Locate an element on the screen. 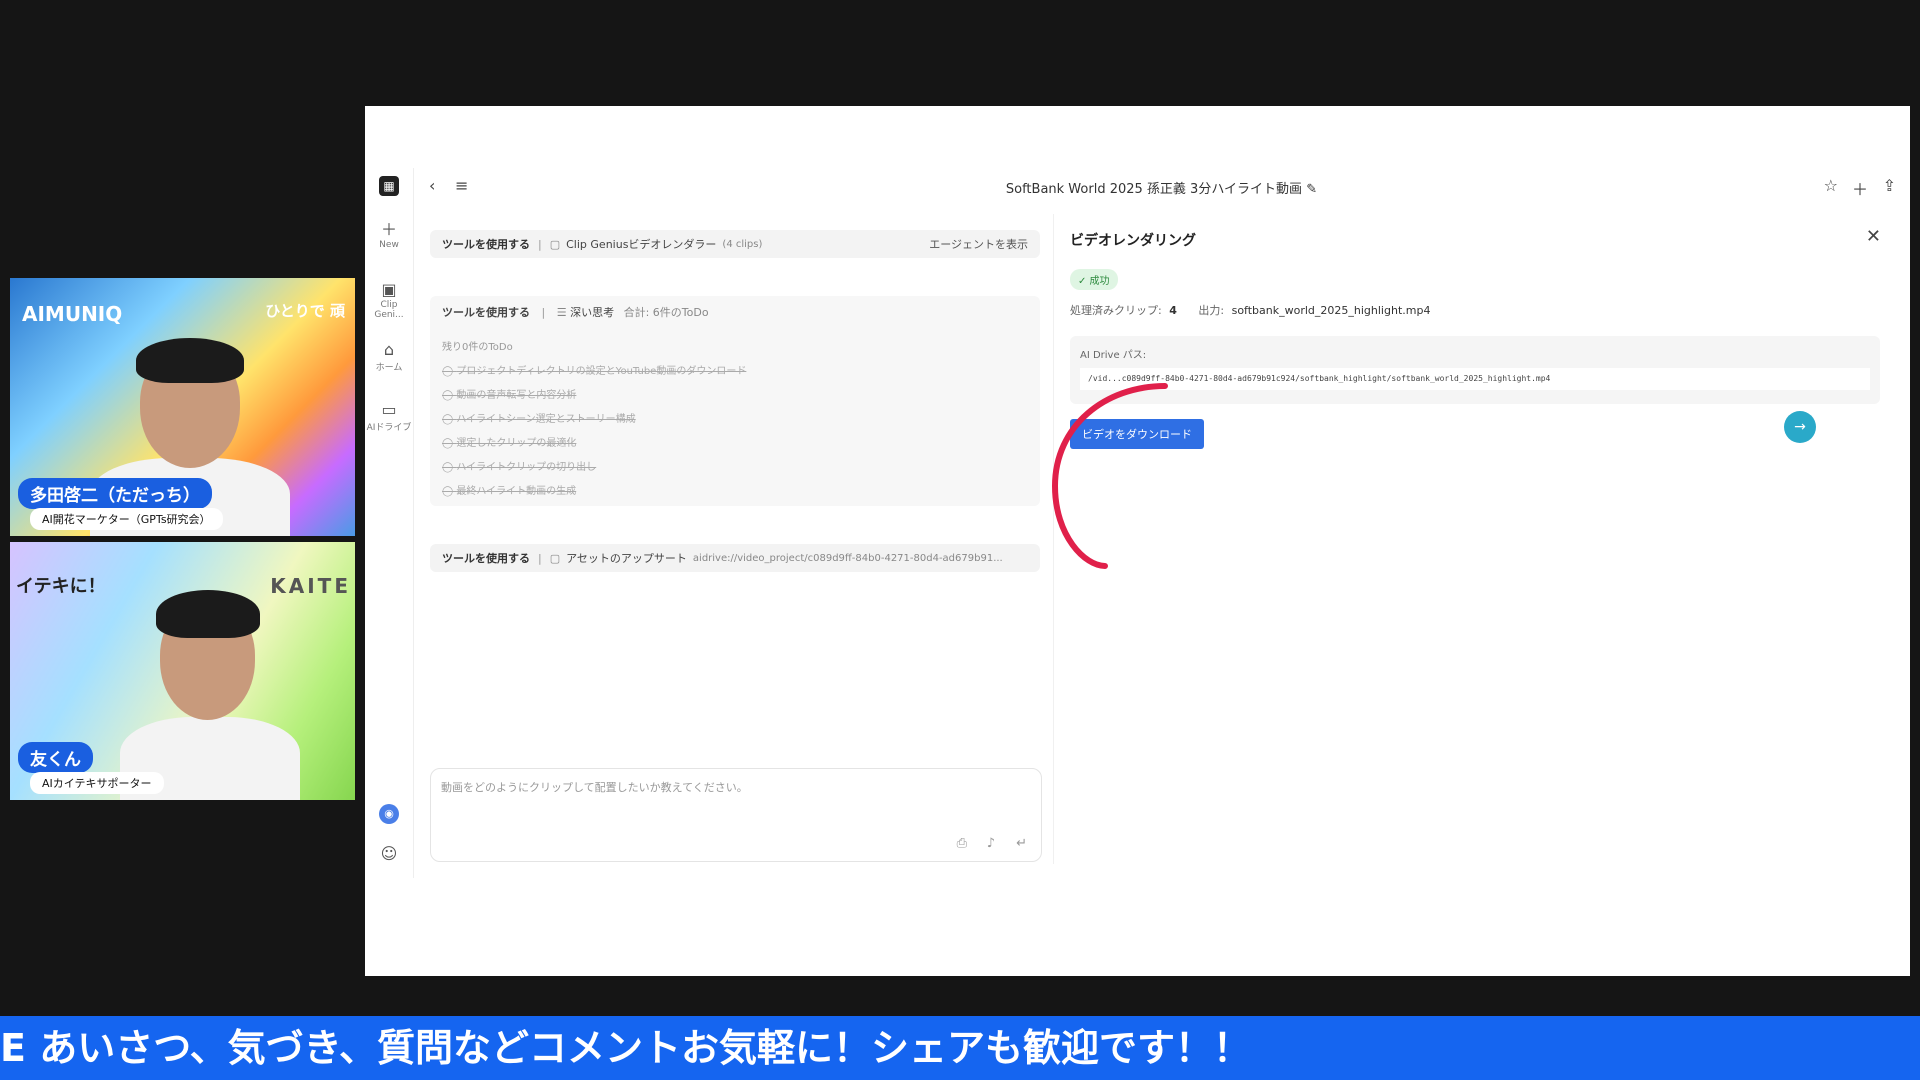  sidebar-item-new: ＋ New is located at coordinates (389, 235).